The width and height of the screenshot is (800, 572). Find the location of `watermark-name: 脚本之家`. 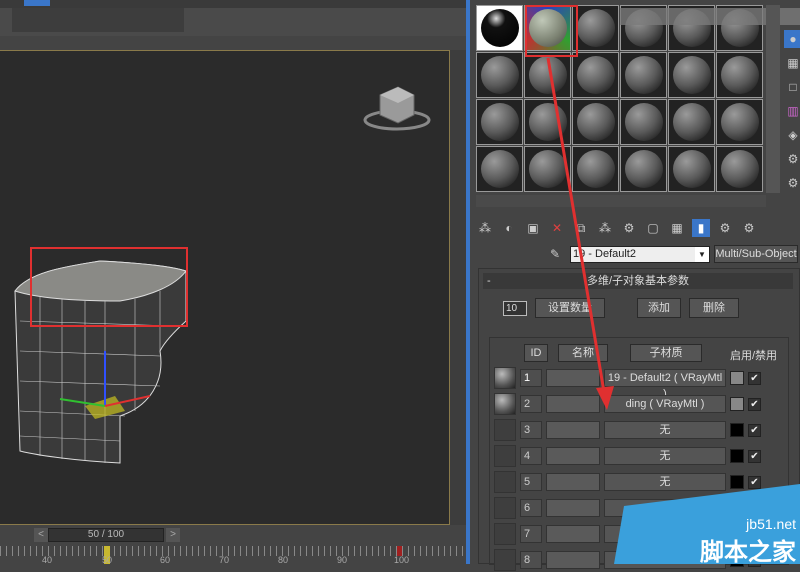

watermark-name: 脚本之家 is located at coordinates (748, 552).